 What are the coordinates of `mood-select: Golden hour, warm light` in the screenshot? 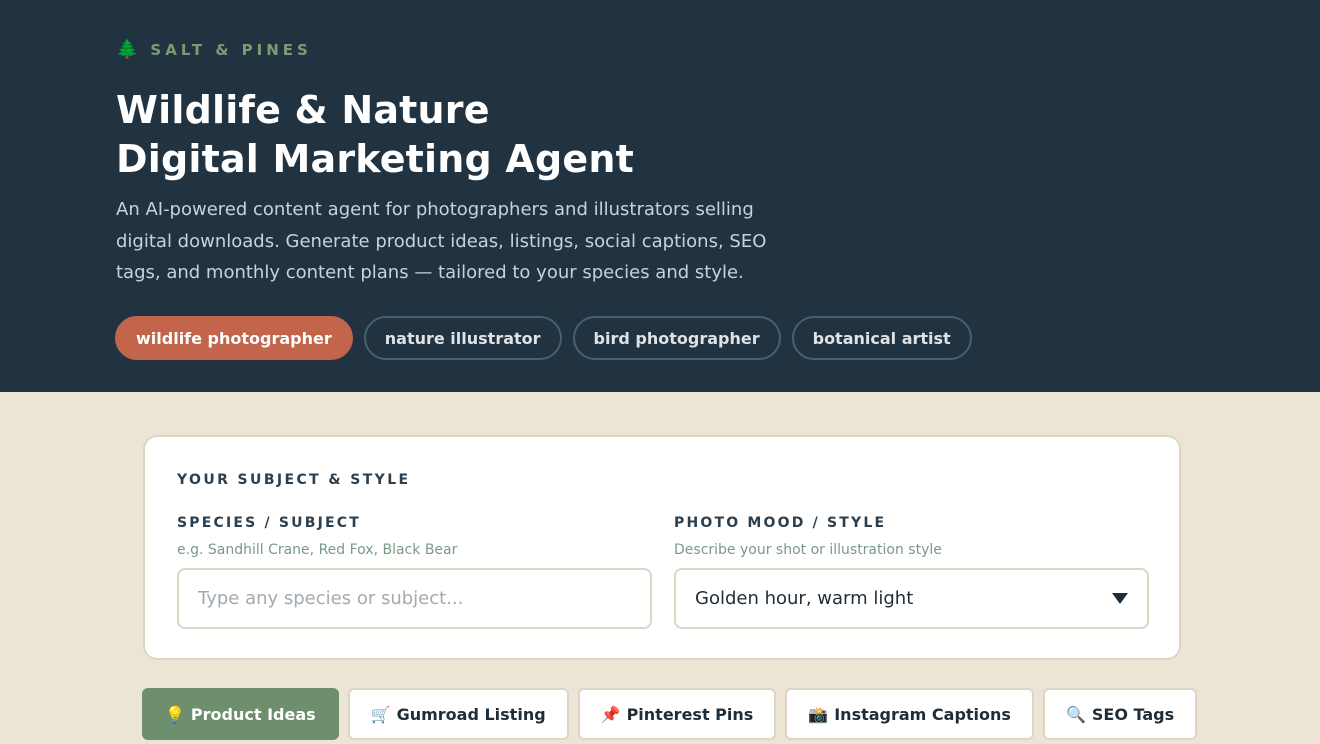 It's located at (911, 598).